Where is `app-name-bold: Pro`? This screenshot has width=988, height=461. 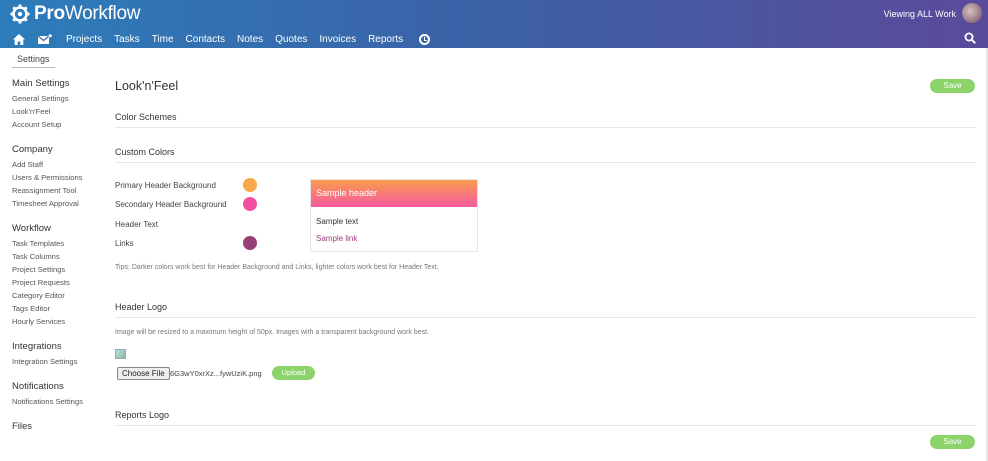 app-name-bold: Pro is located at coordinates (49, 13).